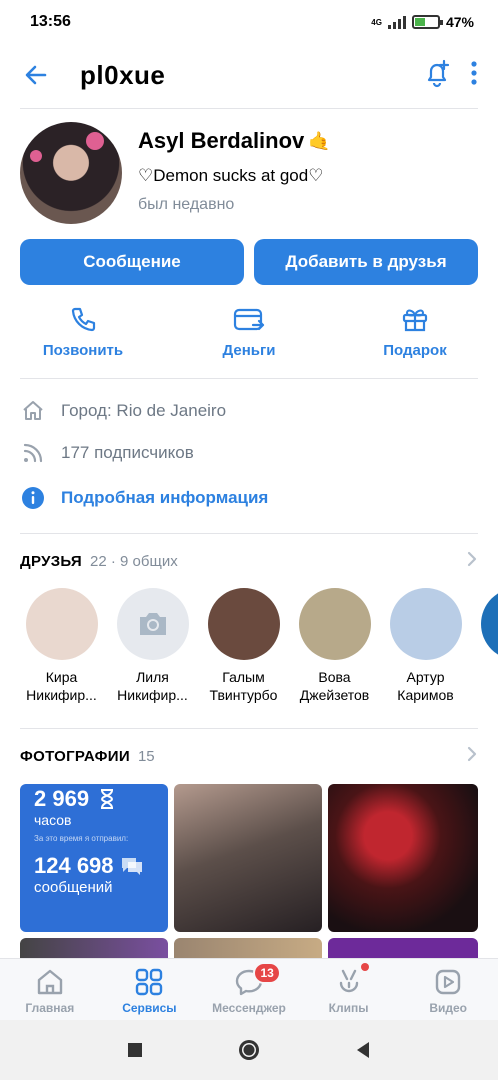 The height and width of the screenshot is (1080, 498). I want to click on followers-row: 177 подписчиков, so click(249, 453).